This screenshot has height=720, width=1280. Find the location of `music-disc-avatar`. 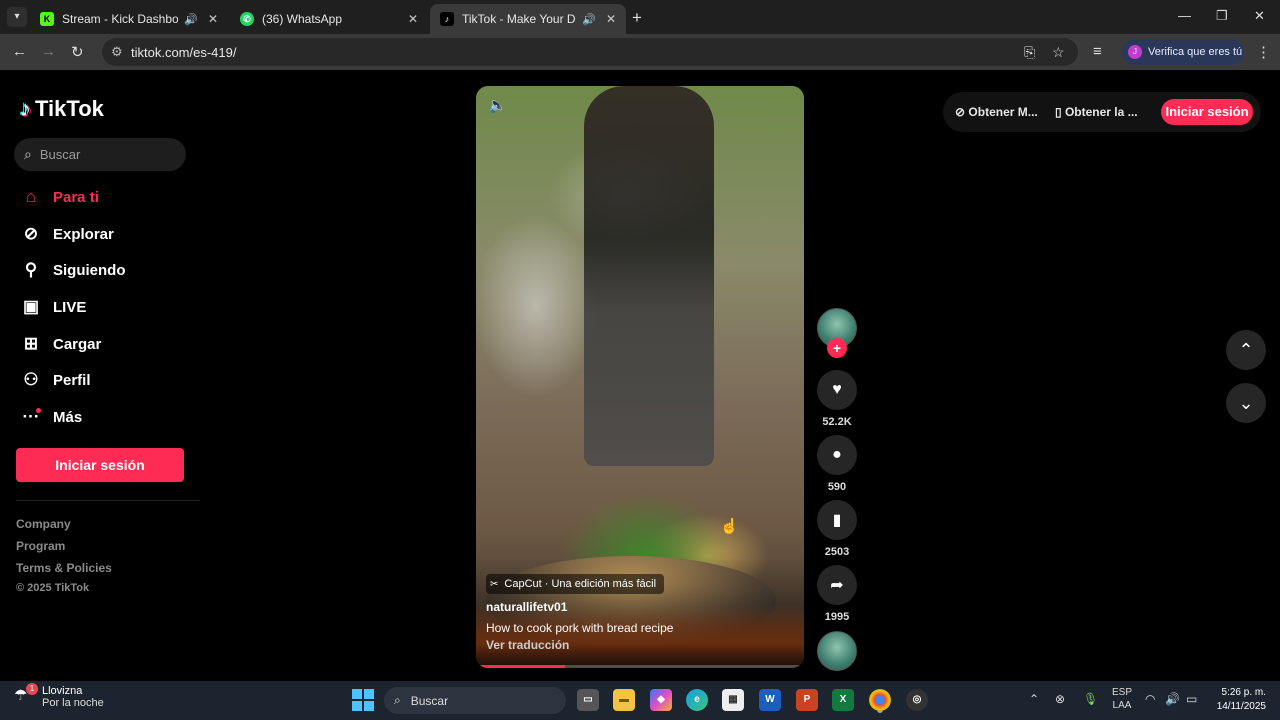

music-disc-avatar is located at coordinates (837, 651).